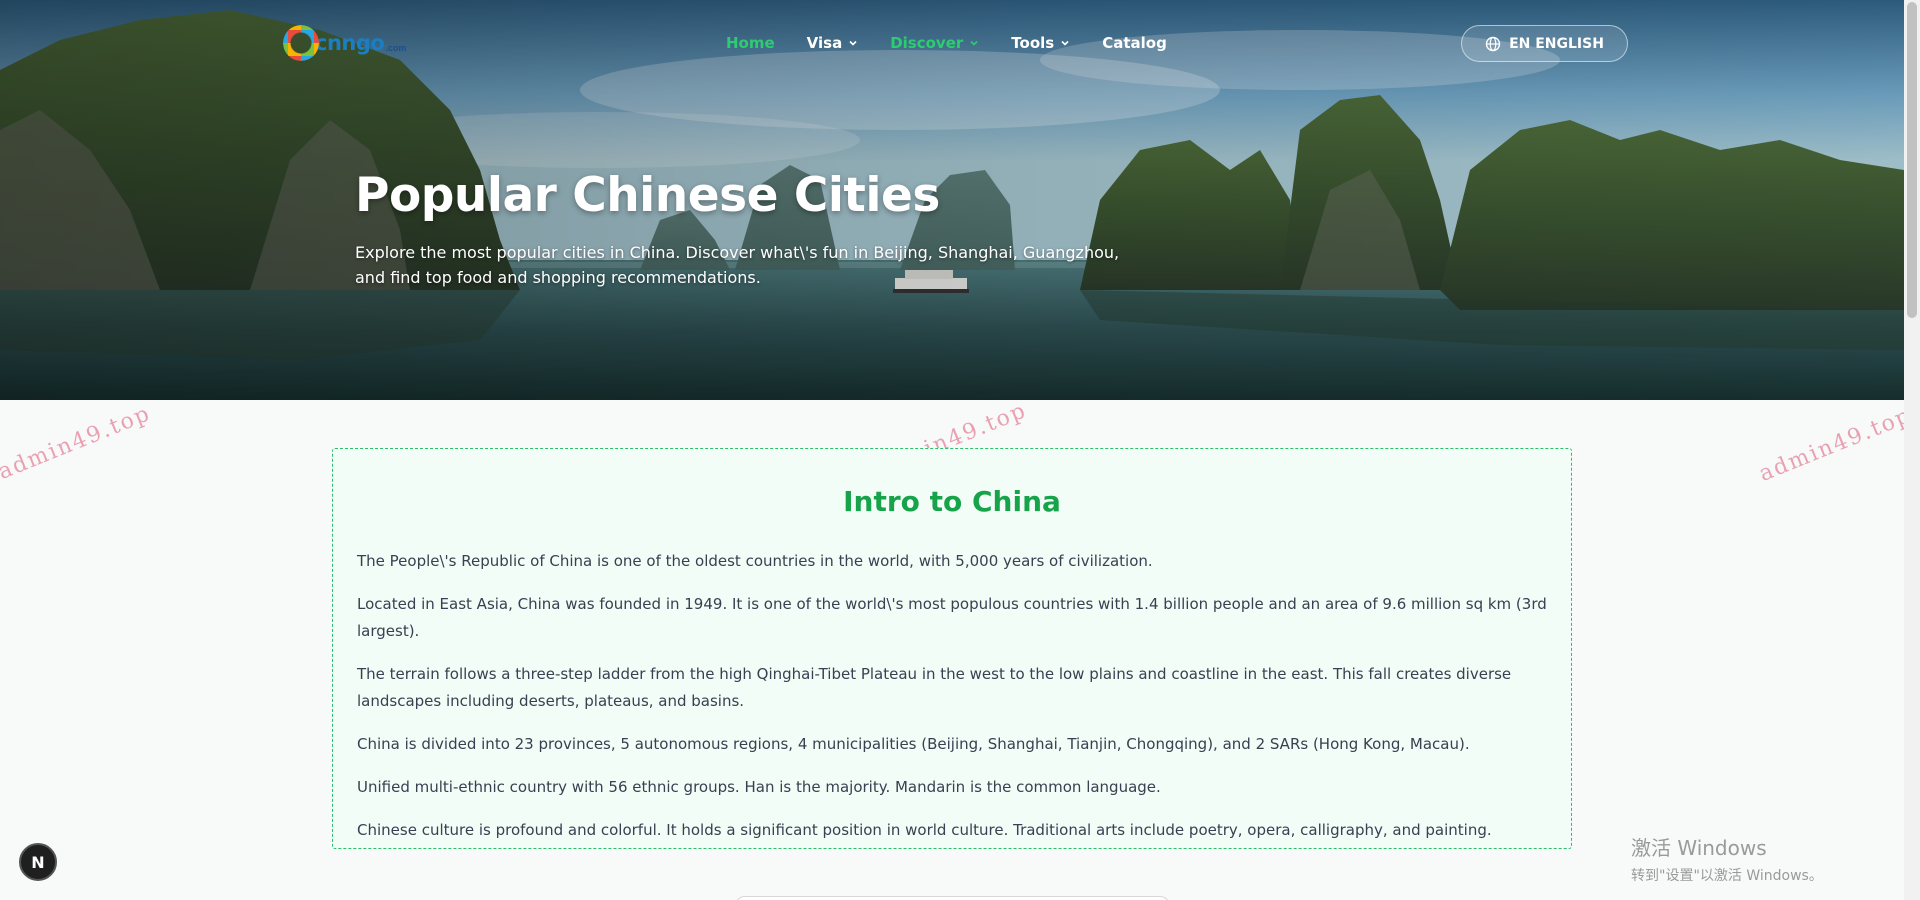 Image resolution: width=1920 pixels, height=900 pixels. Describe the element at coordinates (350, 43) in the screenshot. I see `logo-text: cnngo` at that location.